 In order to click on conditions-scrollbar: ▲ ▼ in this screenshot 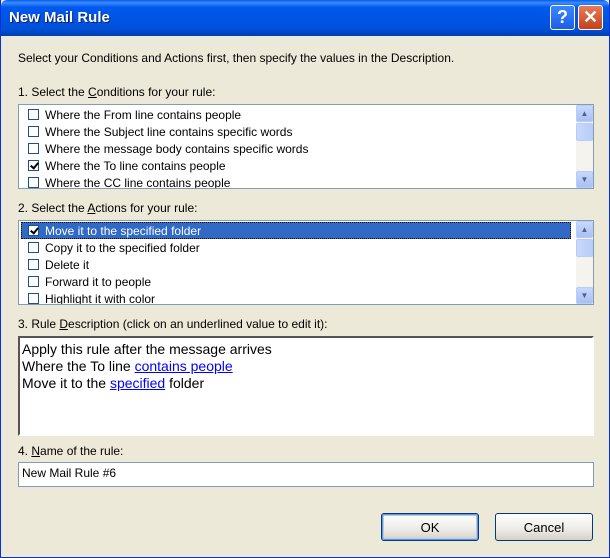, I will do `click(584, 146)`.